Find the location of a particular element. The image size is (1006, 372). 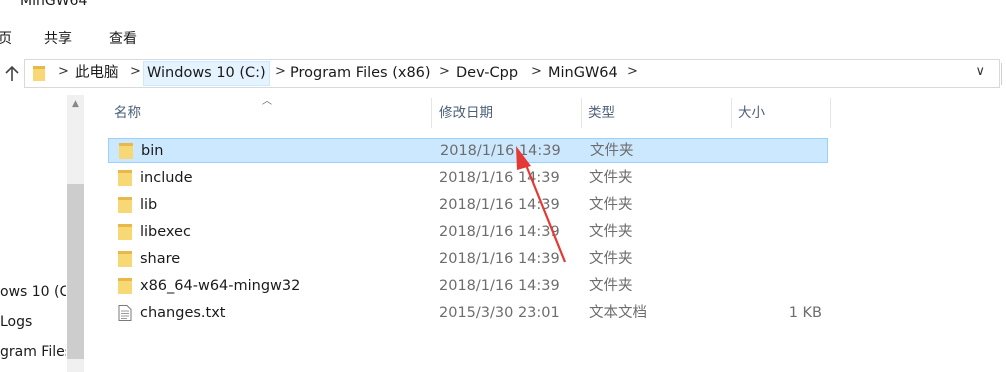

column-header-date: 修改日期 is located at coordinates (507, 113).